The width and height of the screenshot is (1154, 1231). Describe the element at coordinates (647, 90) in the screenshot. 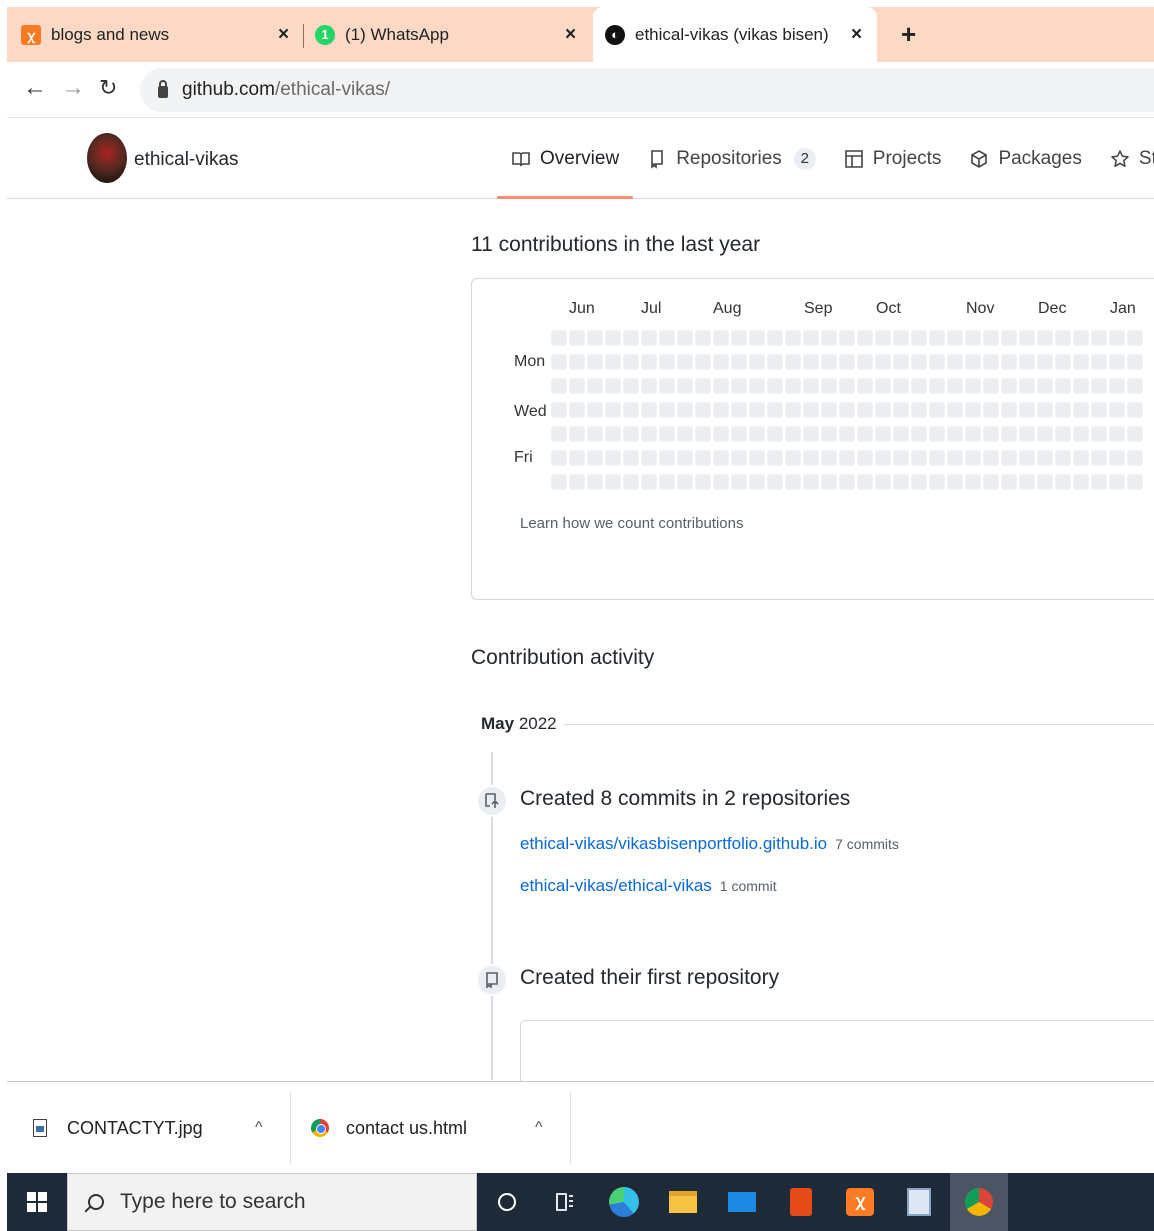

I see `address-bar: github.com/ethical-vikas/` at that location.